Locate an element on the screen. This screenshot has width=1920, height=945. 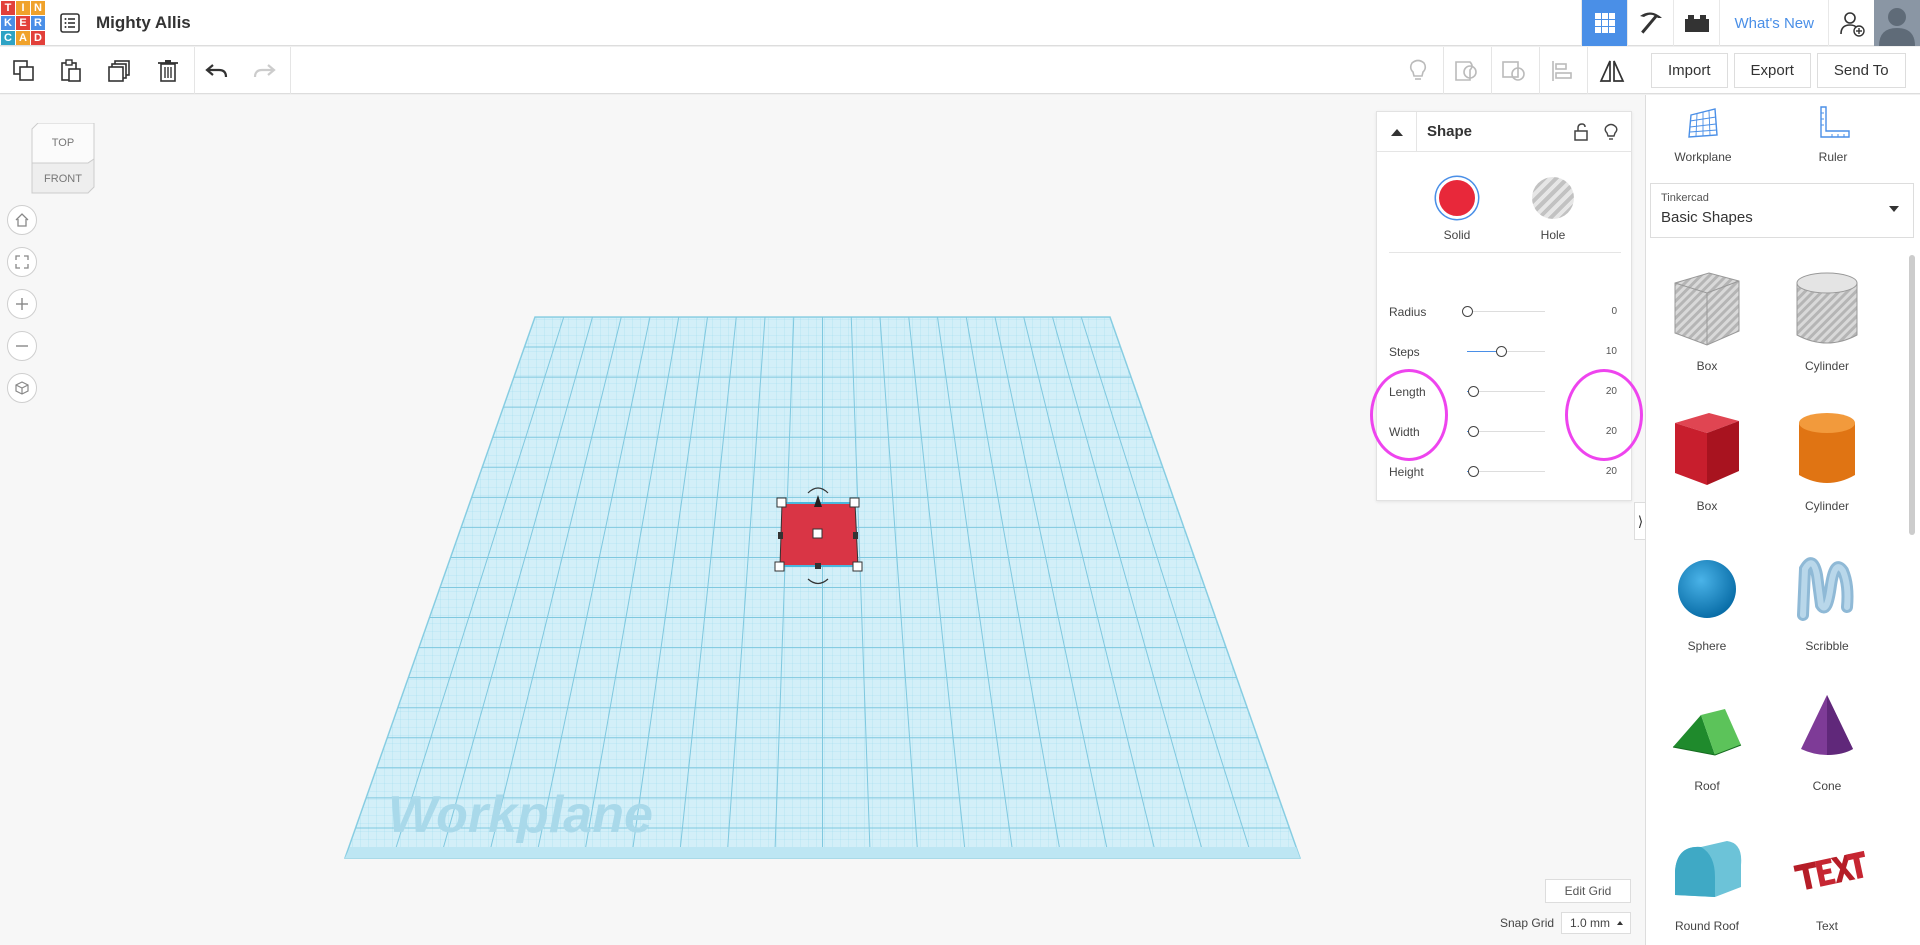
ungroup-button is located at coordinates (1514, 71).